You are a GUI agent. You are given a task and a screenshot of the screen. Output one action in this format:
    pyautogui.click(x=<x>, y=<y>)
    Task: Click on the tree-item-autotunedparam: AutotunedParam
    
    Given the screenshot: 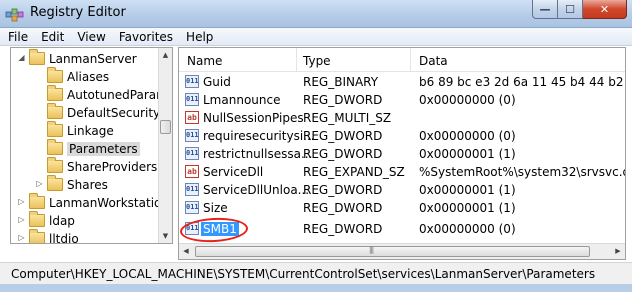 What is the action you would take?
    pyautogui.click(x=89, y=94)
    